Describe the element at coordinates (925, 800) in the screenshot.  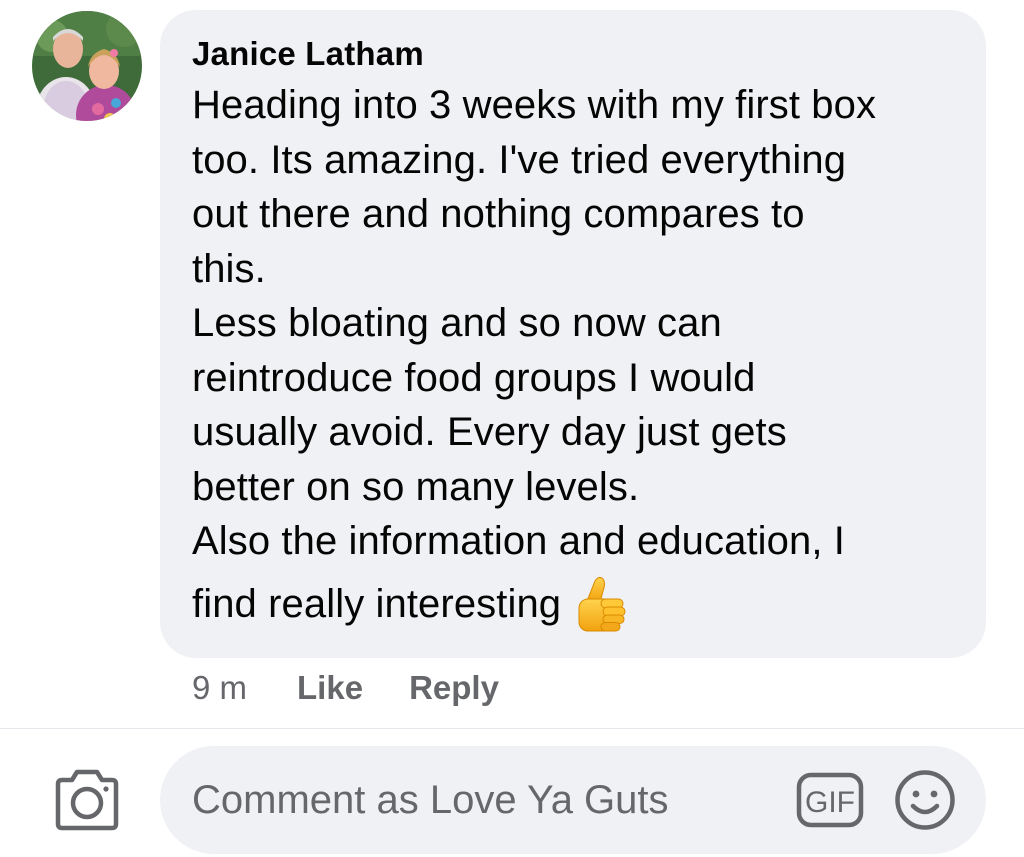
I see `emoji-smiley-icon` at that location.